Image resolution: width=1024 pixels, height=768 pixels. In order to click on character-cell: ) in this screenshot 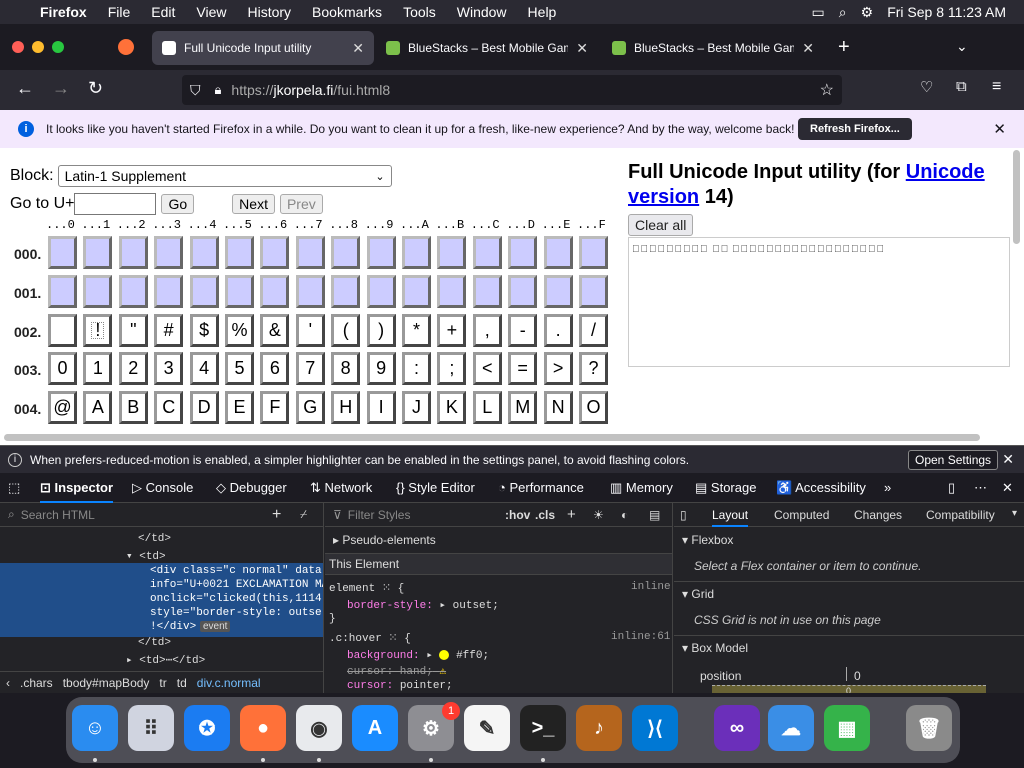, I will do `click(381, 330)`.